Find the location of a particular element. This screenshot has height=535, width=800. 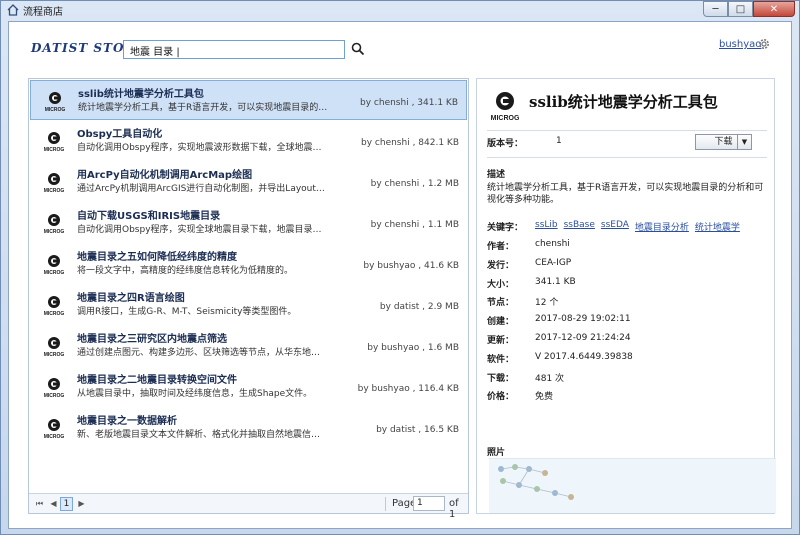

page-input: 1 is located at coordinates (429, 503).